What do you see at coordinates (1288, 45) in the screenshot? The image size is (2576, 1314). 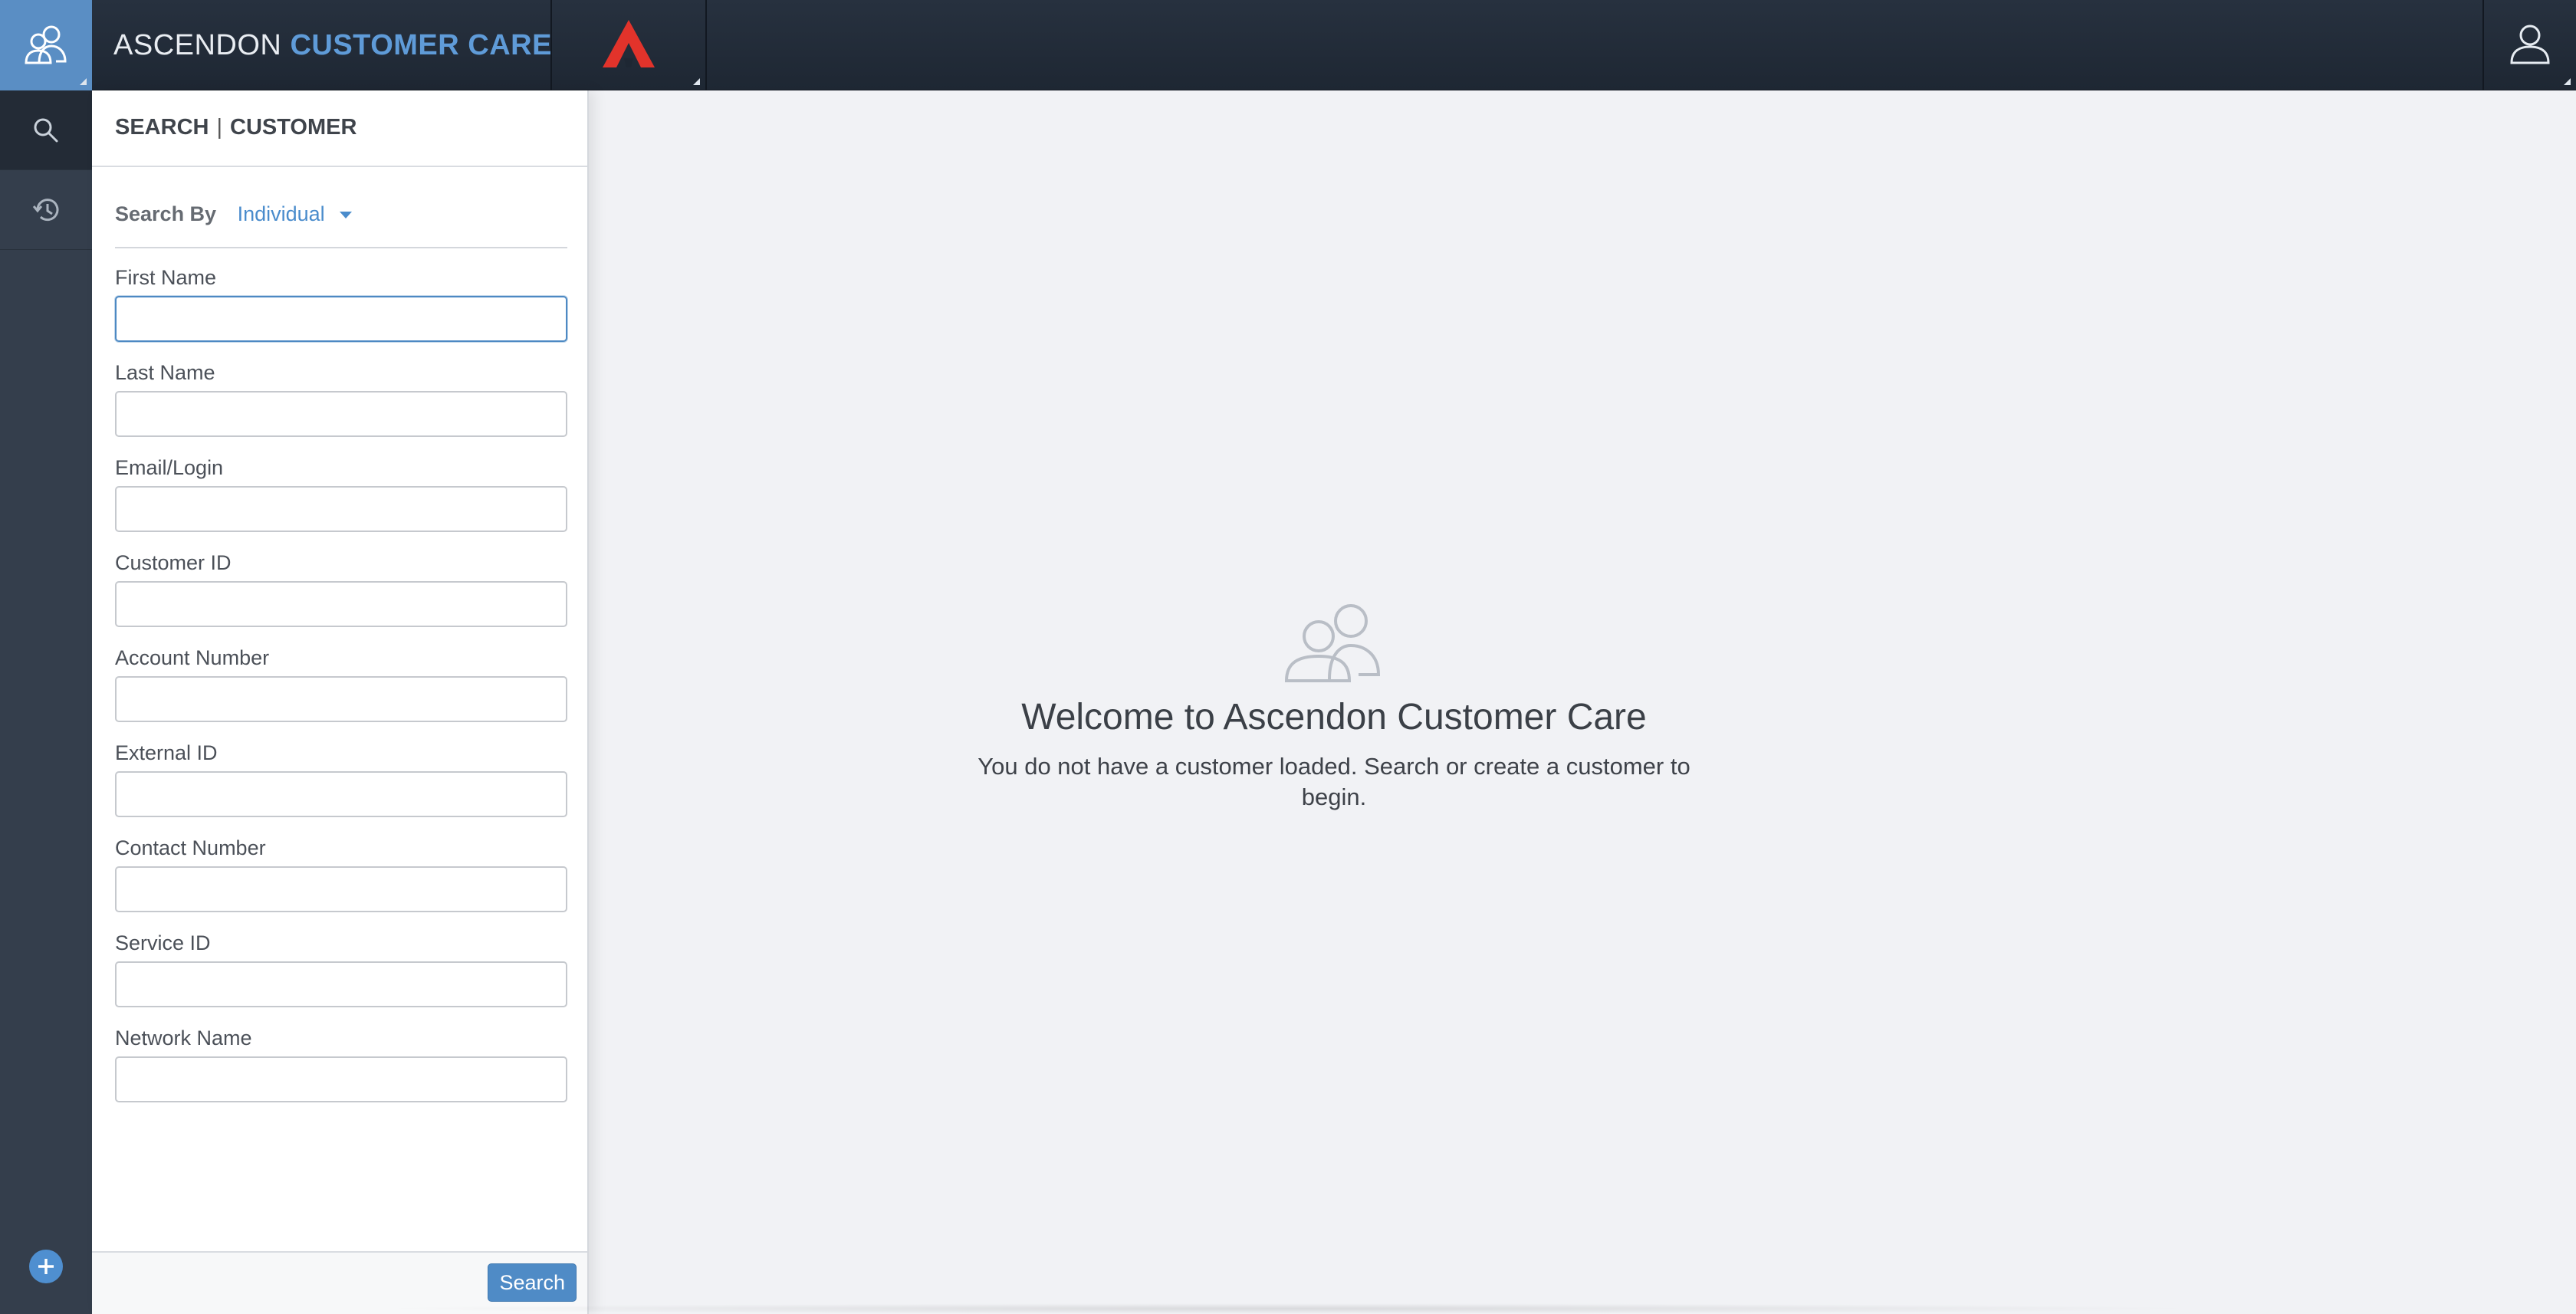 I see `top-header: ASCENDON CUSTOMER CARE` at bounding box center [1288, 45].